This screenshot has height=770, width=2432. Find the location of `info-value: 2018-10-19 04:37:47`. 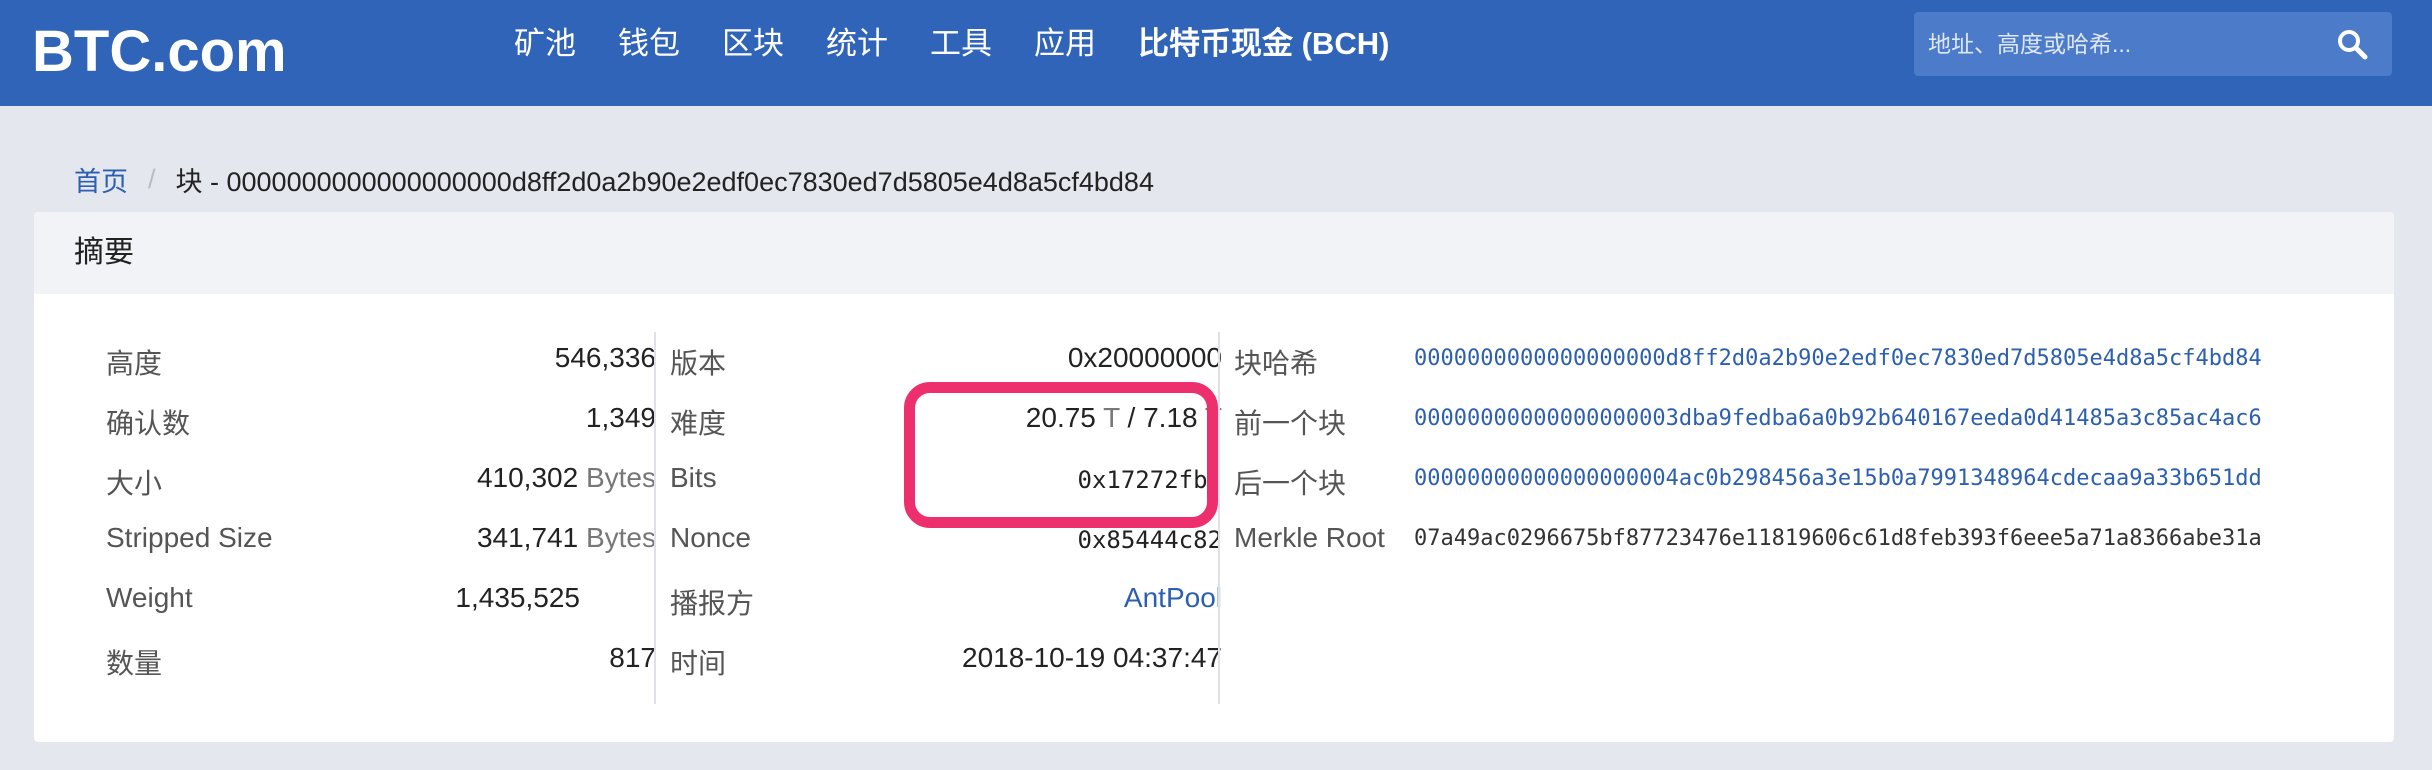

info-value: 2018-10-19 04:37:47 is located at coordinates (1092, 657).